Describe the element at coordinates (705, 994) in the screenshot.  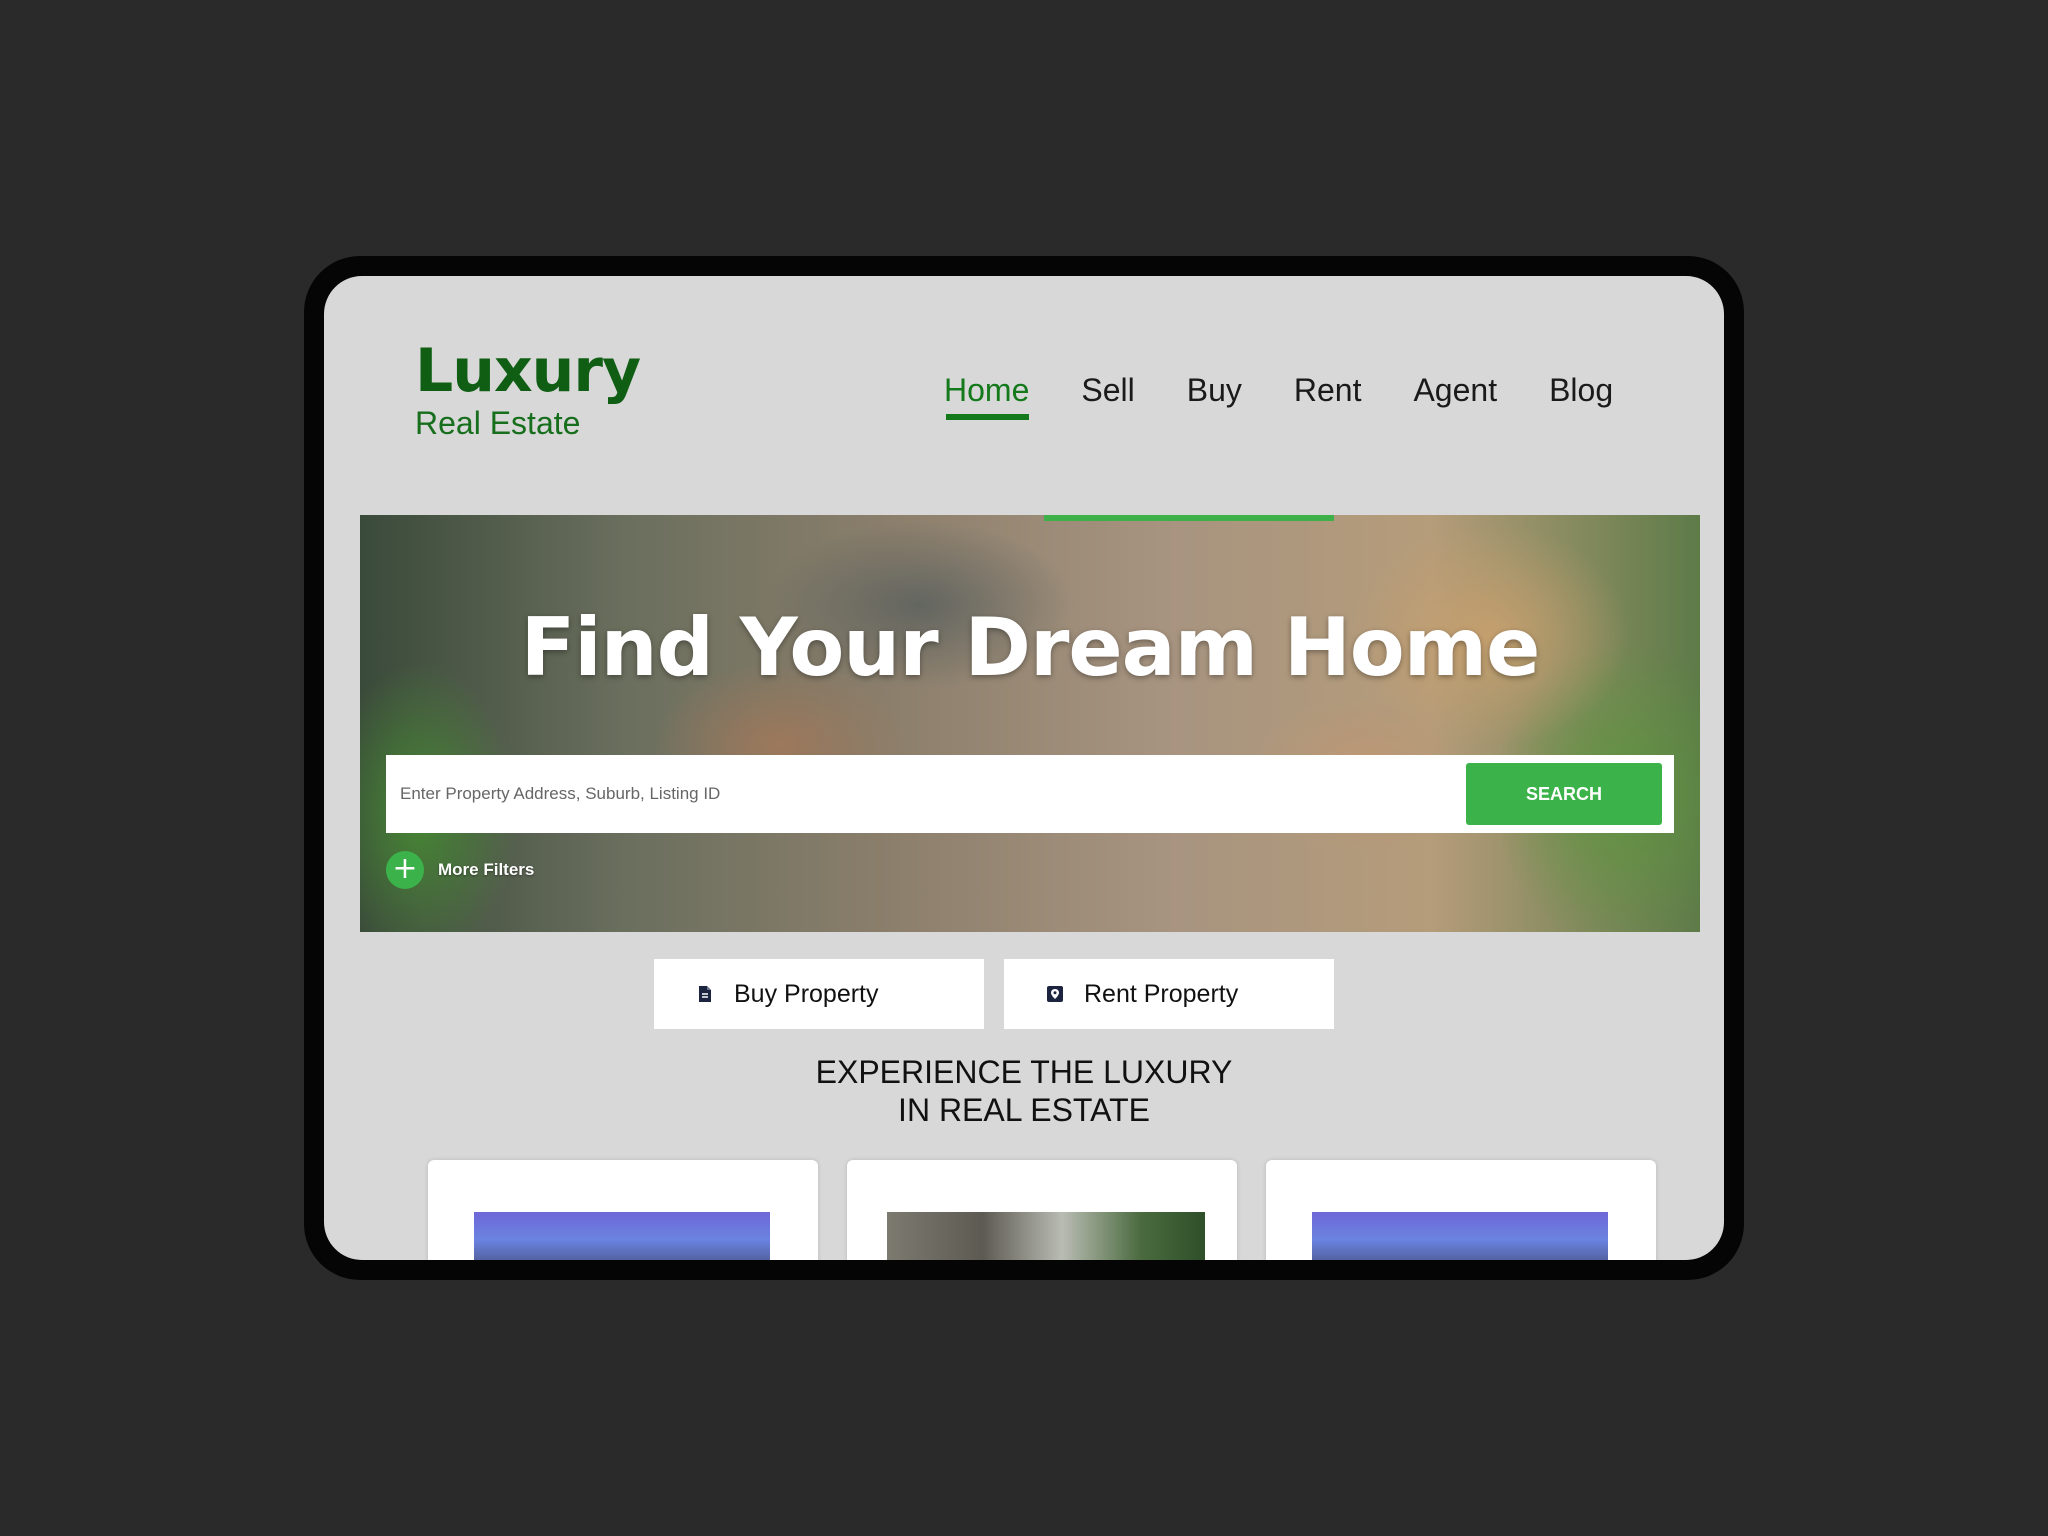
I see `document-icon` at that location.